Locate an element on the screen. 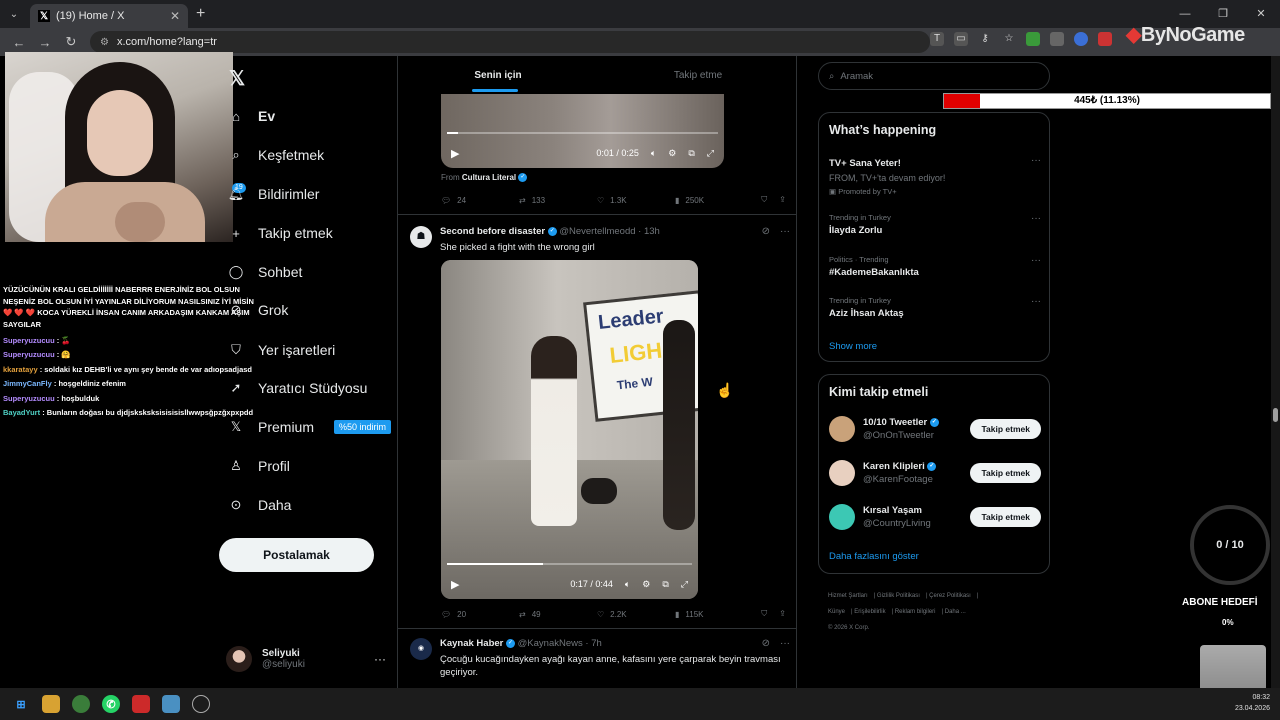 This screenshot has height=720, width=1280. reply-button: 💬︎ 24 is located at coordinates (480, 200).